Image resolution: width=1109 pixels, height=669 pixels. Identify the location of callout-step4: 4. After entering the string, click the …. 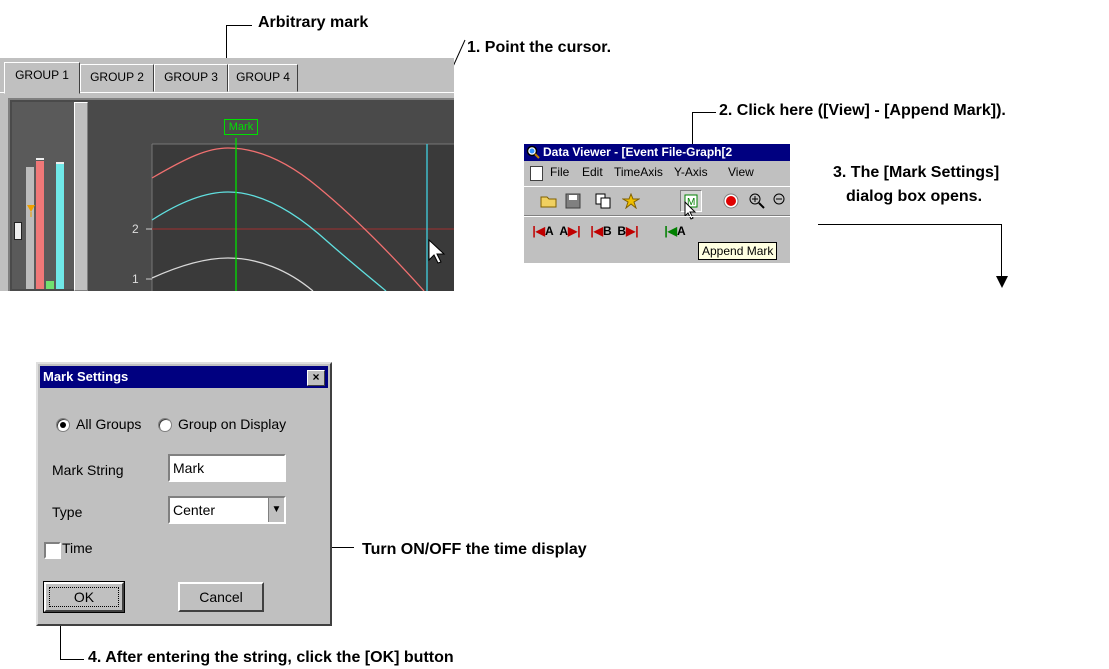
(271, 657).